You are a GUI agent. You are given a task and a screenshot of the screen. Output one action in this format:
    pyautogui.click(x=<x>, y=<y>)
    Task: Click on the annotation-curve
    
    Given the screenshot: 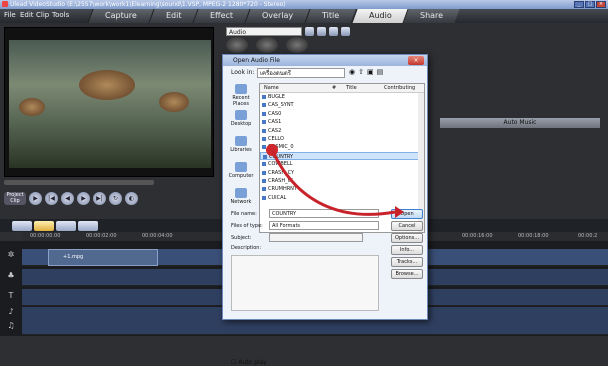 What is the action you would take?
    pyautogui.click(x=333, y=182)
    